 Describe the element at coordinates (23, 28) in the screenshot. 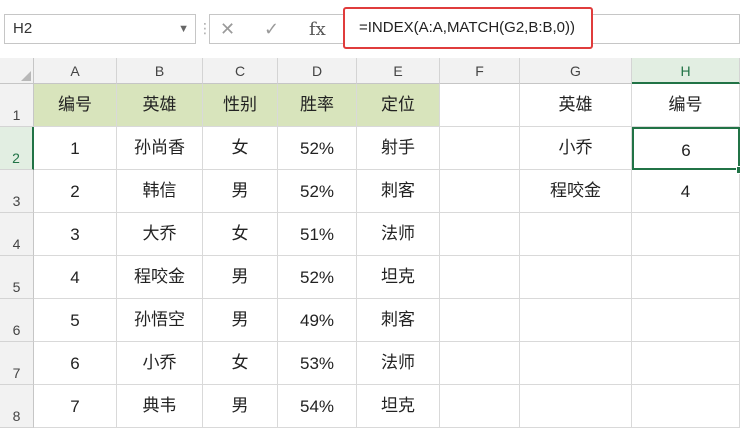

I see `name-box-value: H2` at that location.